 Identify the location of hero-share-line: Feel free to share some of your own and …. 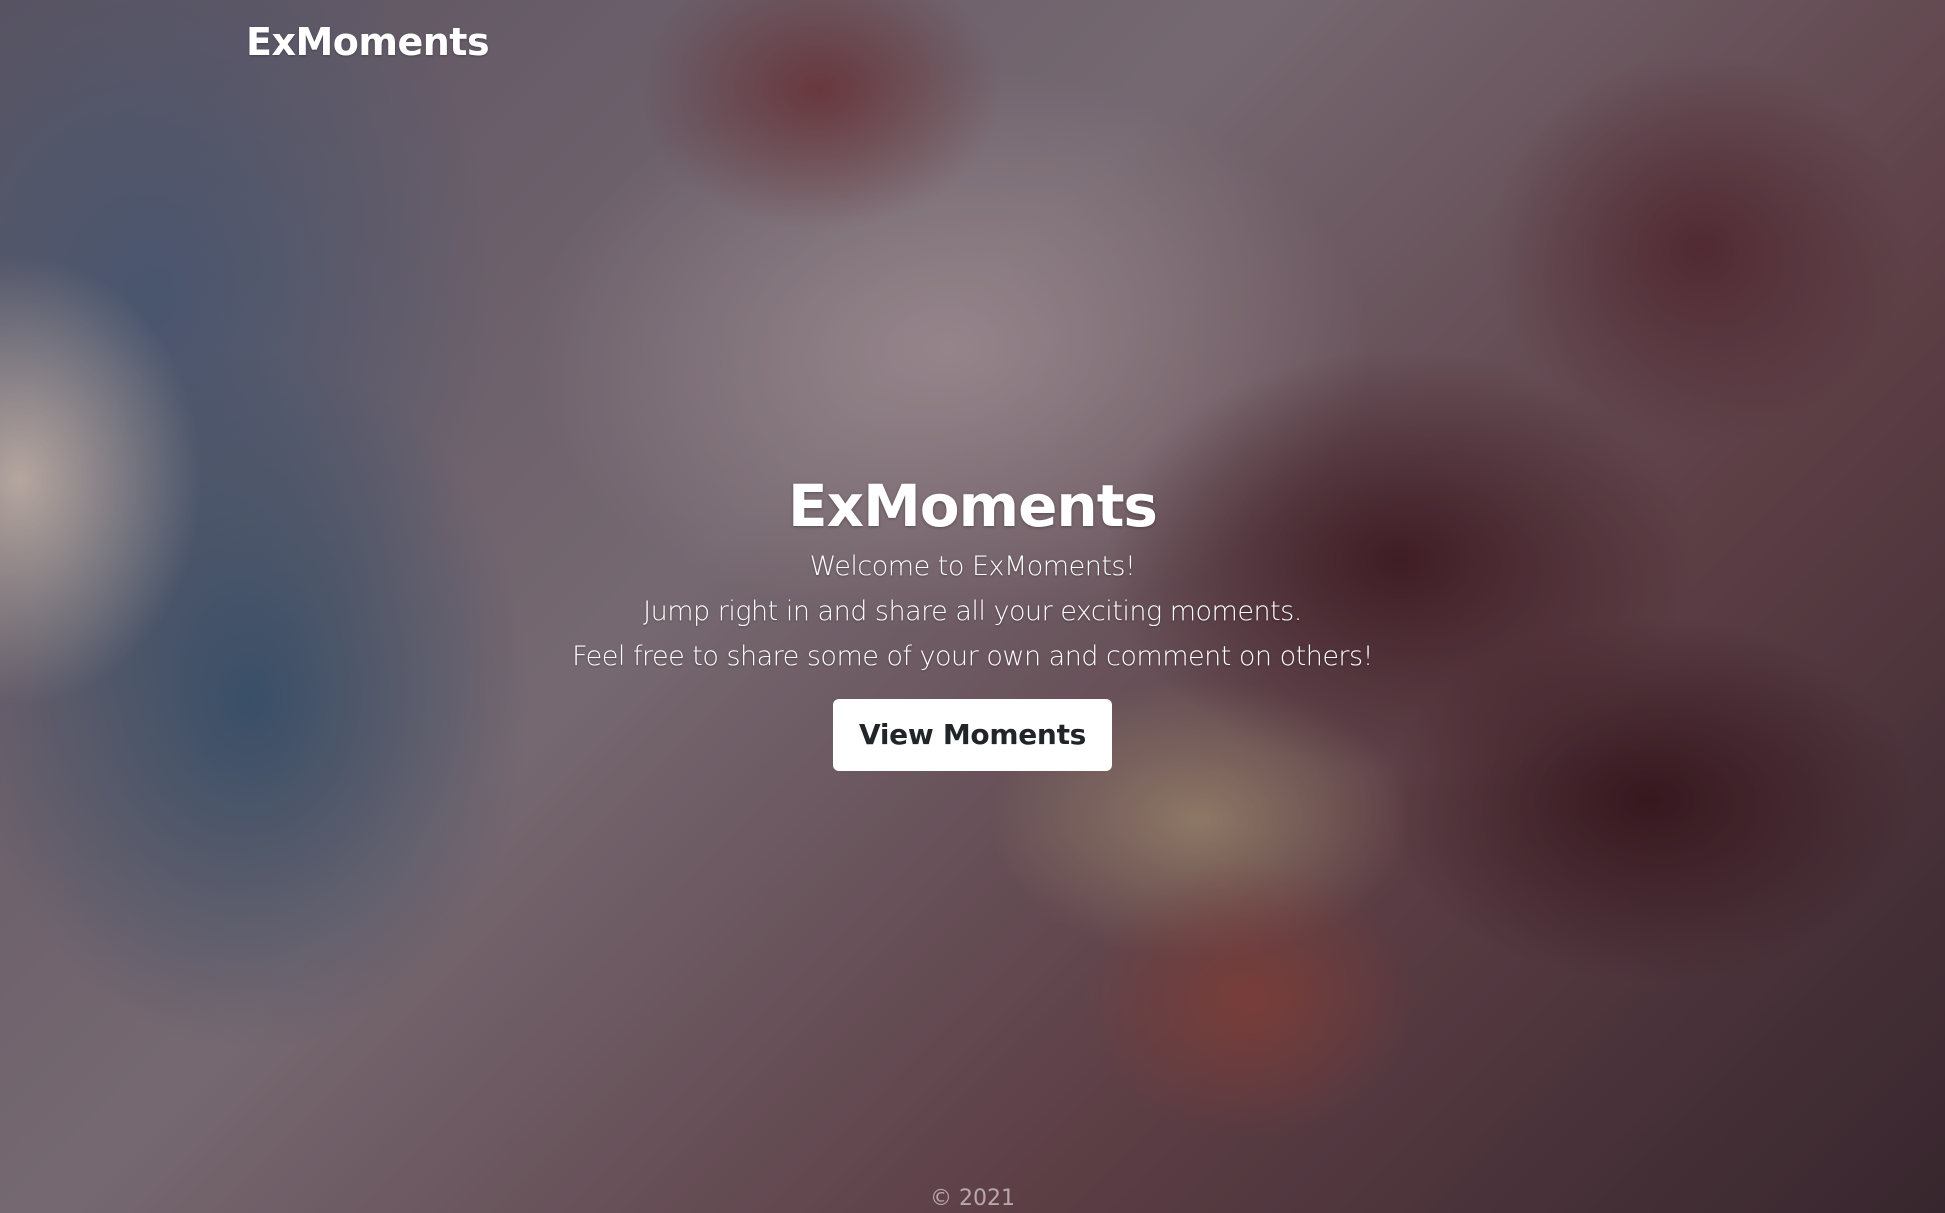
(972, 656).